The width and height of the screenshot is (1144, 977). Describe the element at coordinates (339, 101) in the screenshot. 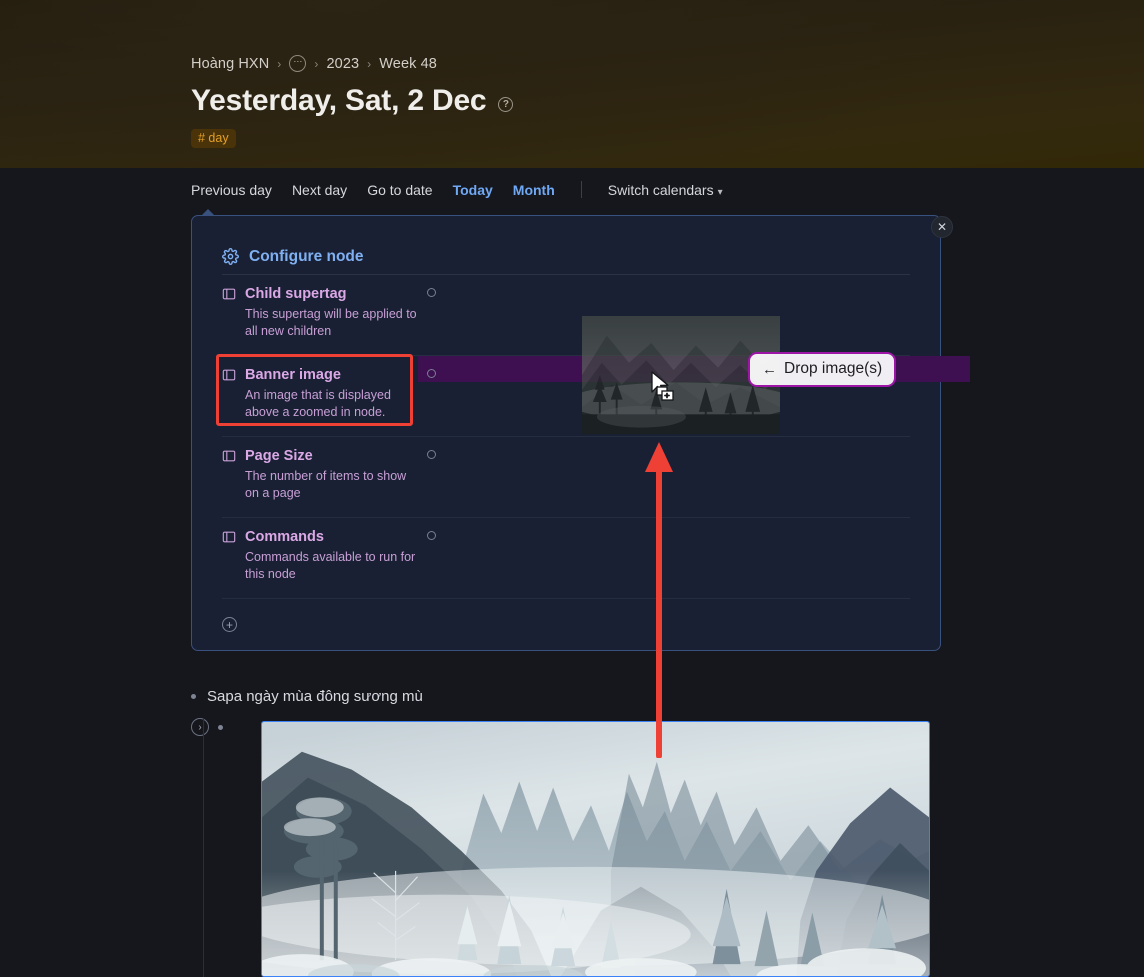

I see `page-title: Yesterday, Sat, 2 Dec` at that location.